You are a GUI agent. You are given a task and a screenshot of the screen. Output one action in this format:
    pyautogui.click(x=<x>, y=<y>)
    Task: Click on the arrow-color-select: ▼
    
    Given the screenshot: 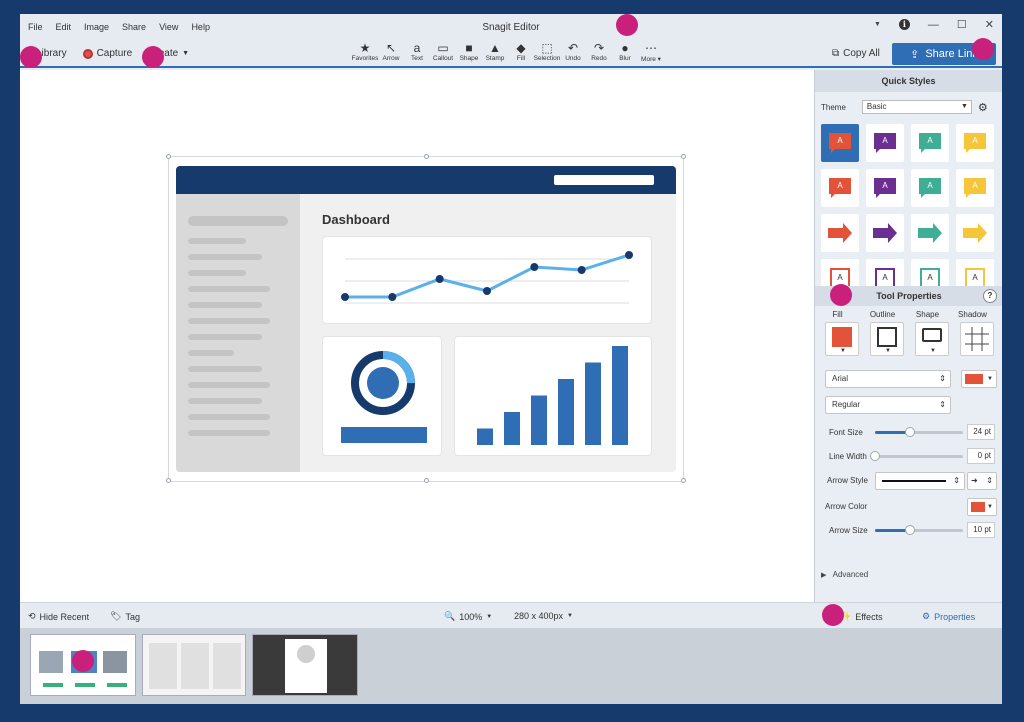 What is the action you would take?
    pyautogui.click(x=982, y=507)
    